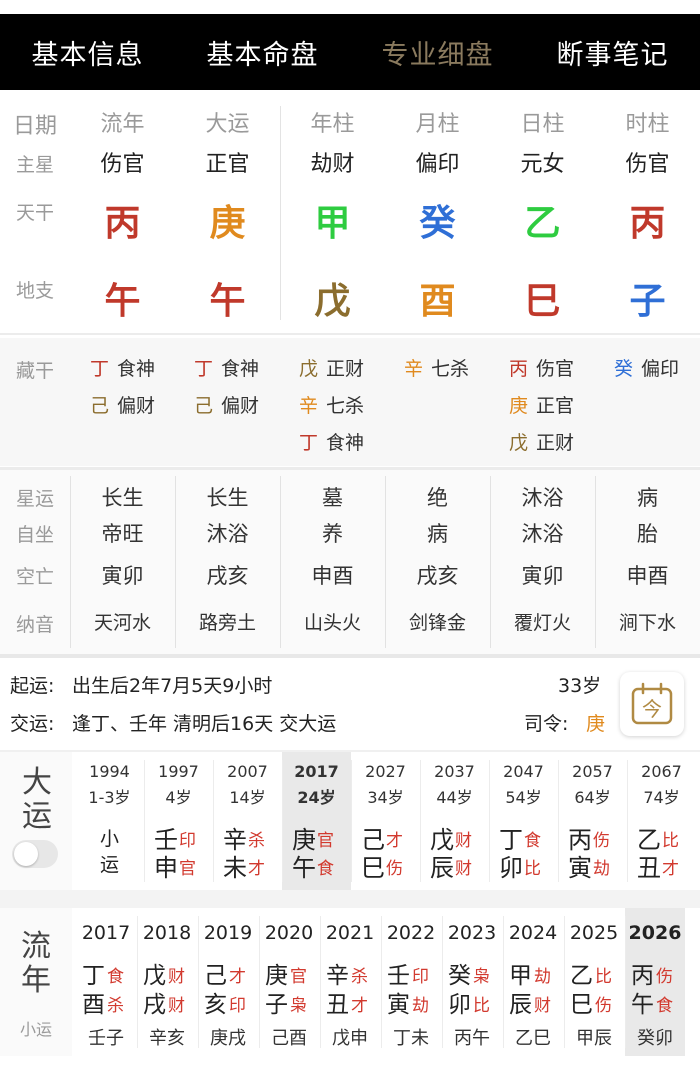 The image size is (700, 1080). Describe the element at coordinates (655, 933) in the screenshot. I see `liunian-year: 2026` at that location.